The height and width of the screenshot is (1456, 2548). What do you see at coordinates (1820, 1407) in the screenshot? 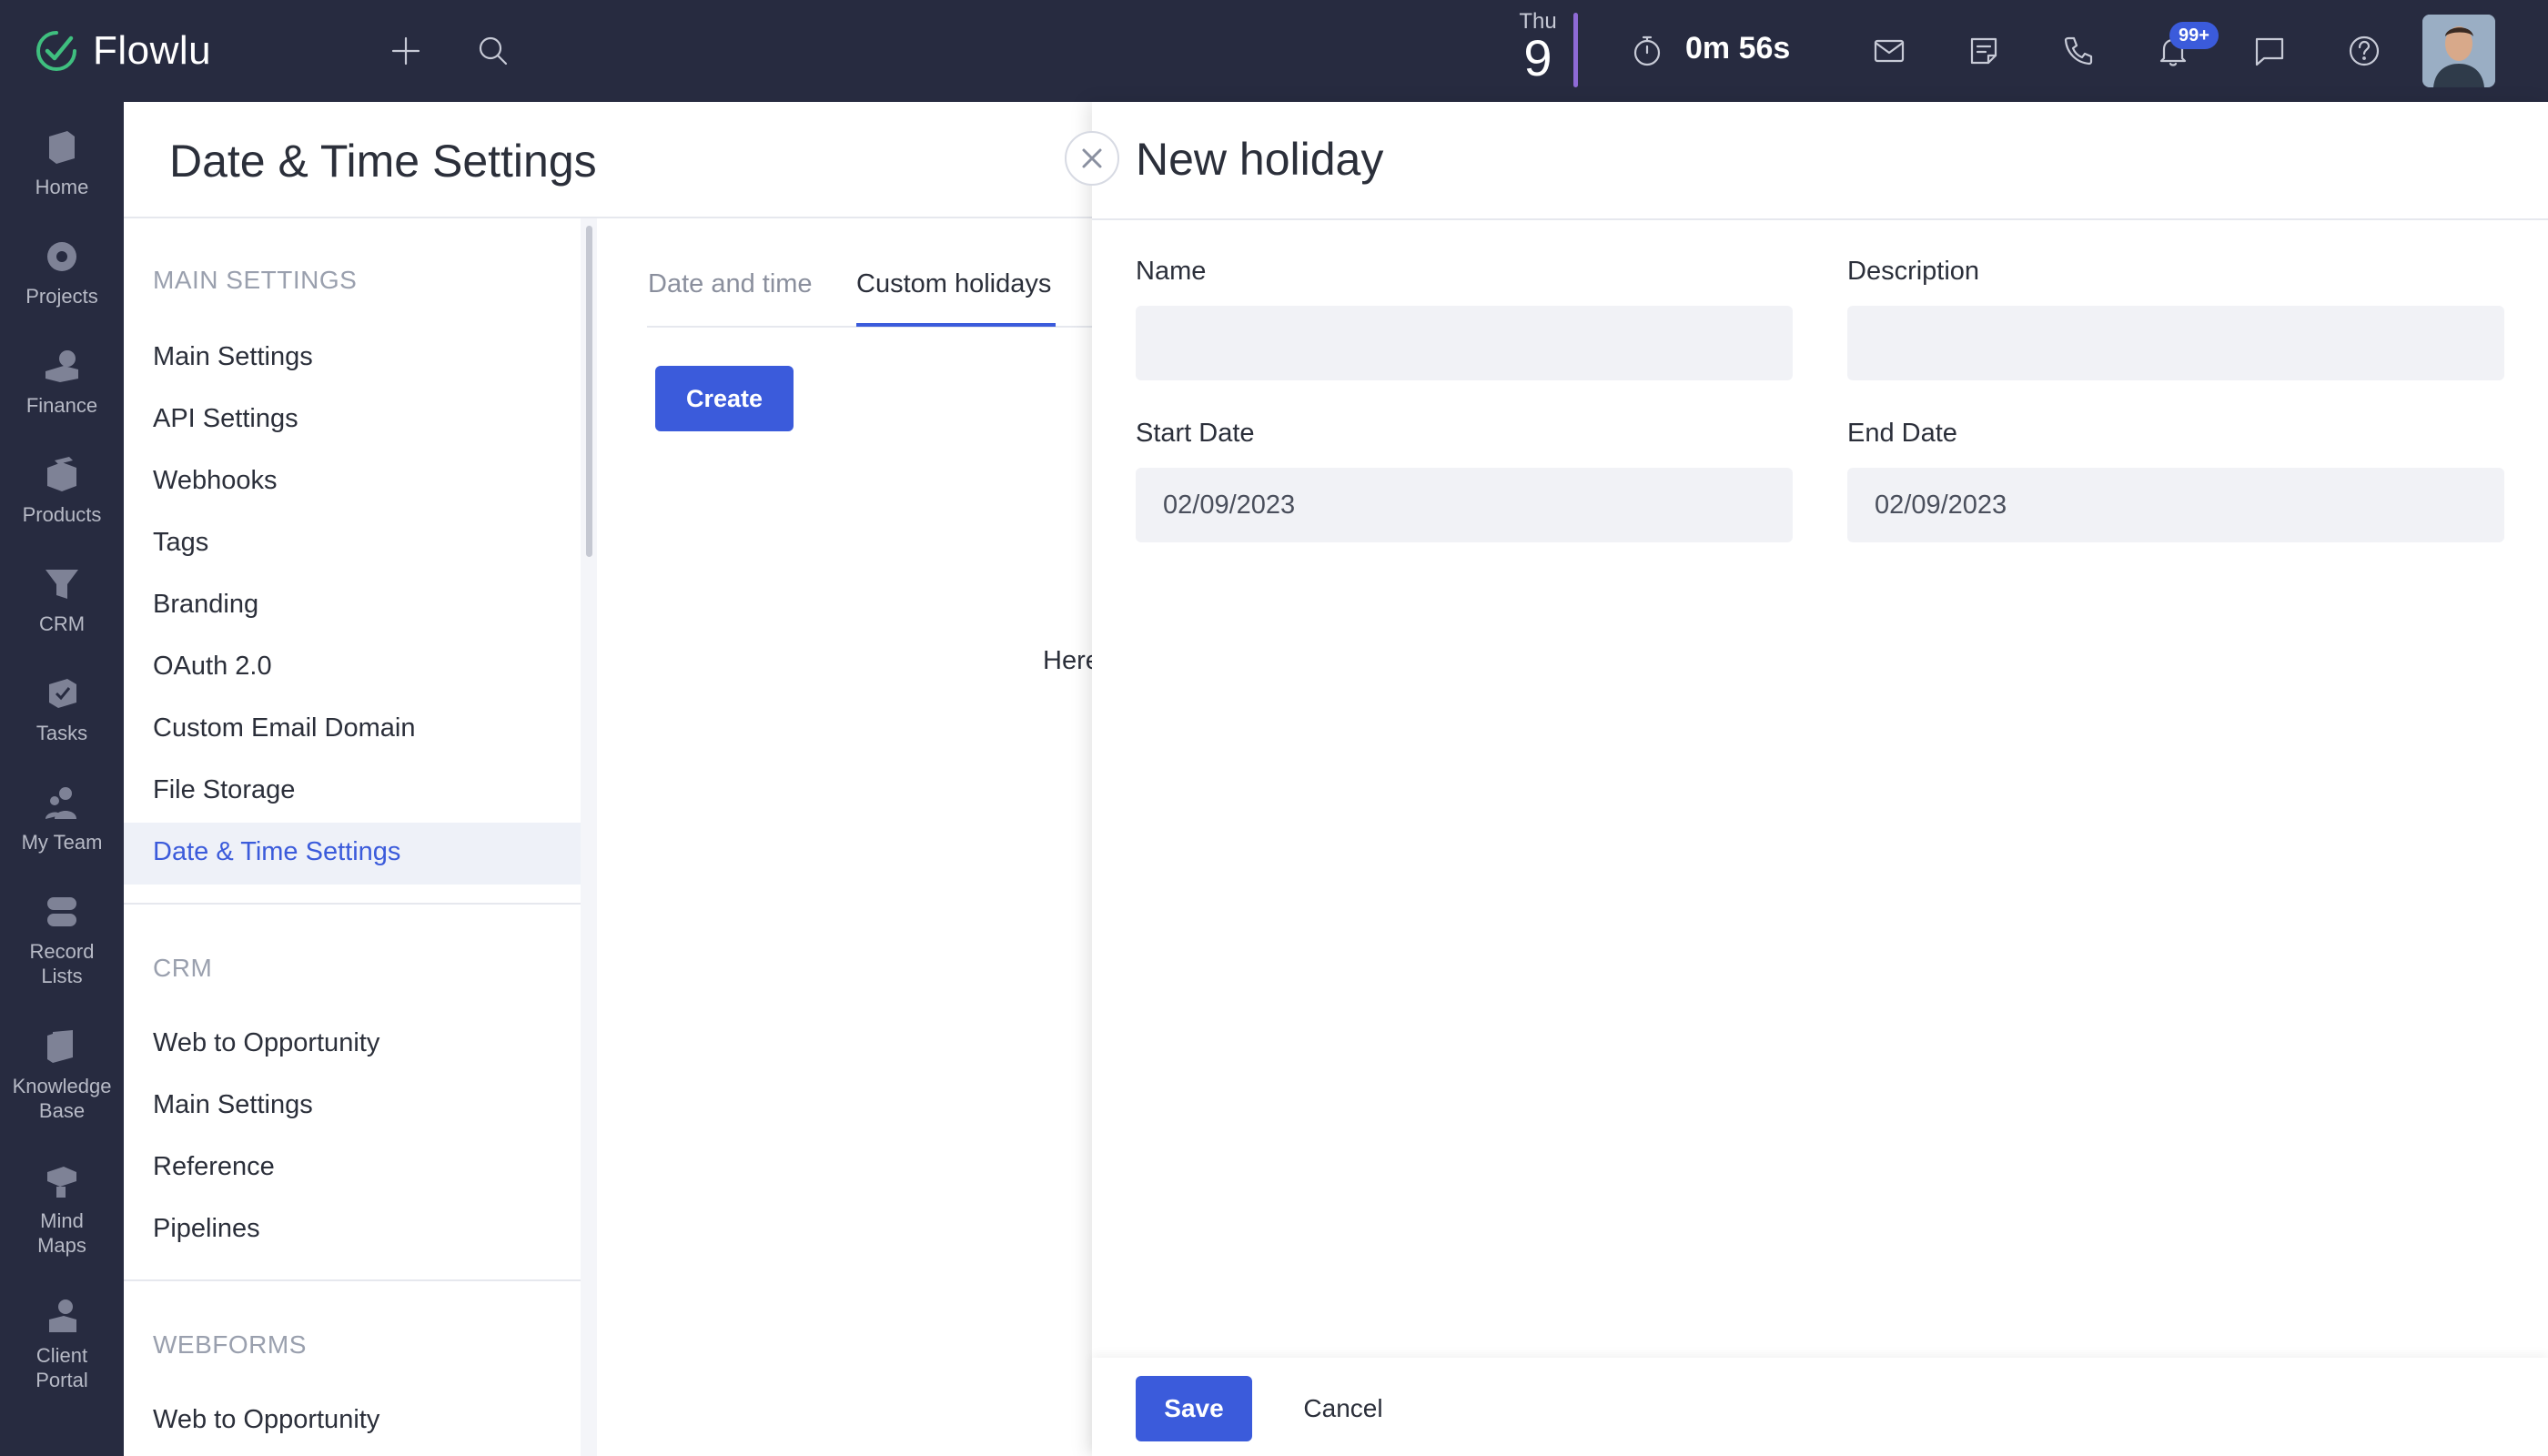
I see `panel-footer: Save Cancel` at bounding box center [1820, 1407].